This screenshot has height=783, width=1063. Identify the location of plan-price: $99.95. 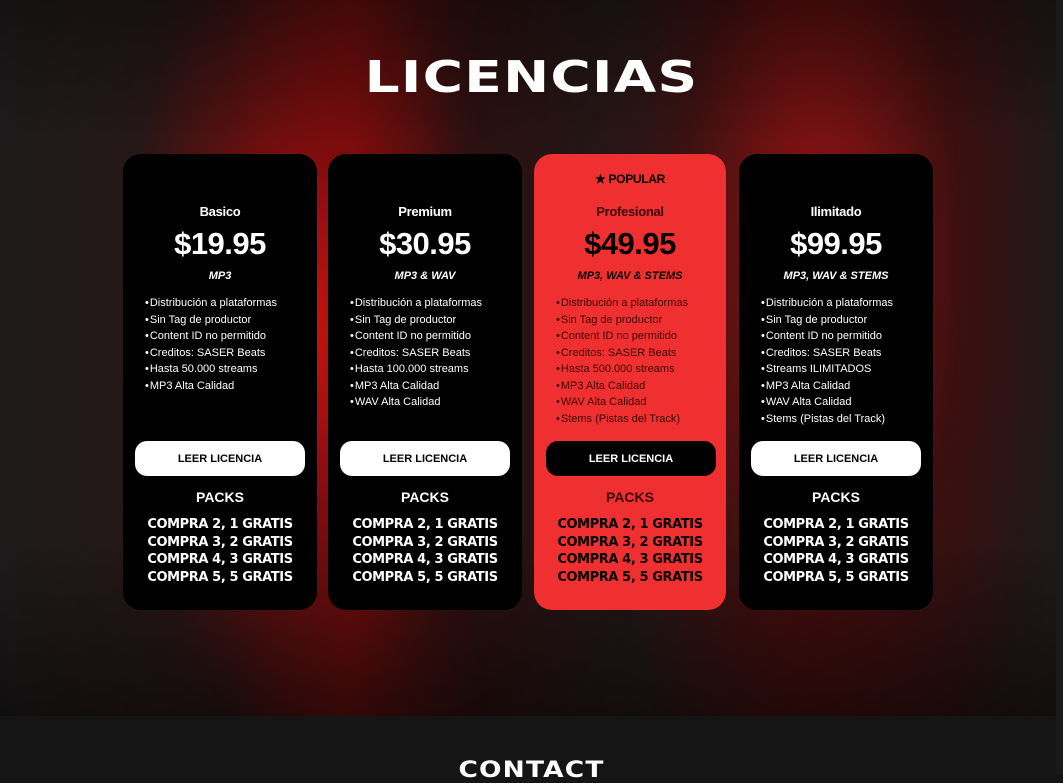
(836, 243).